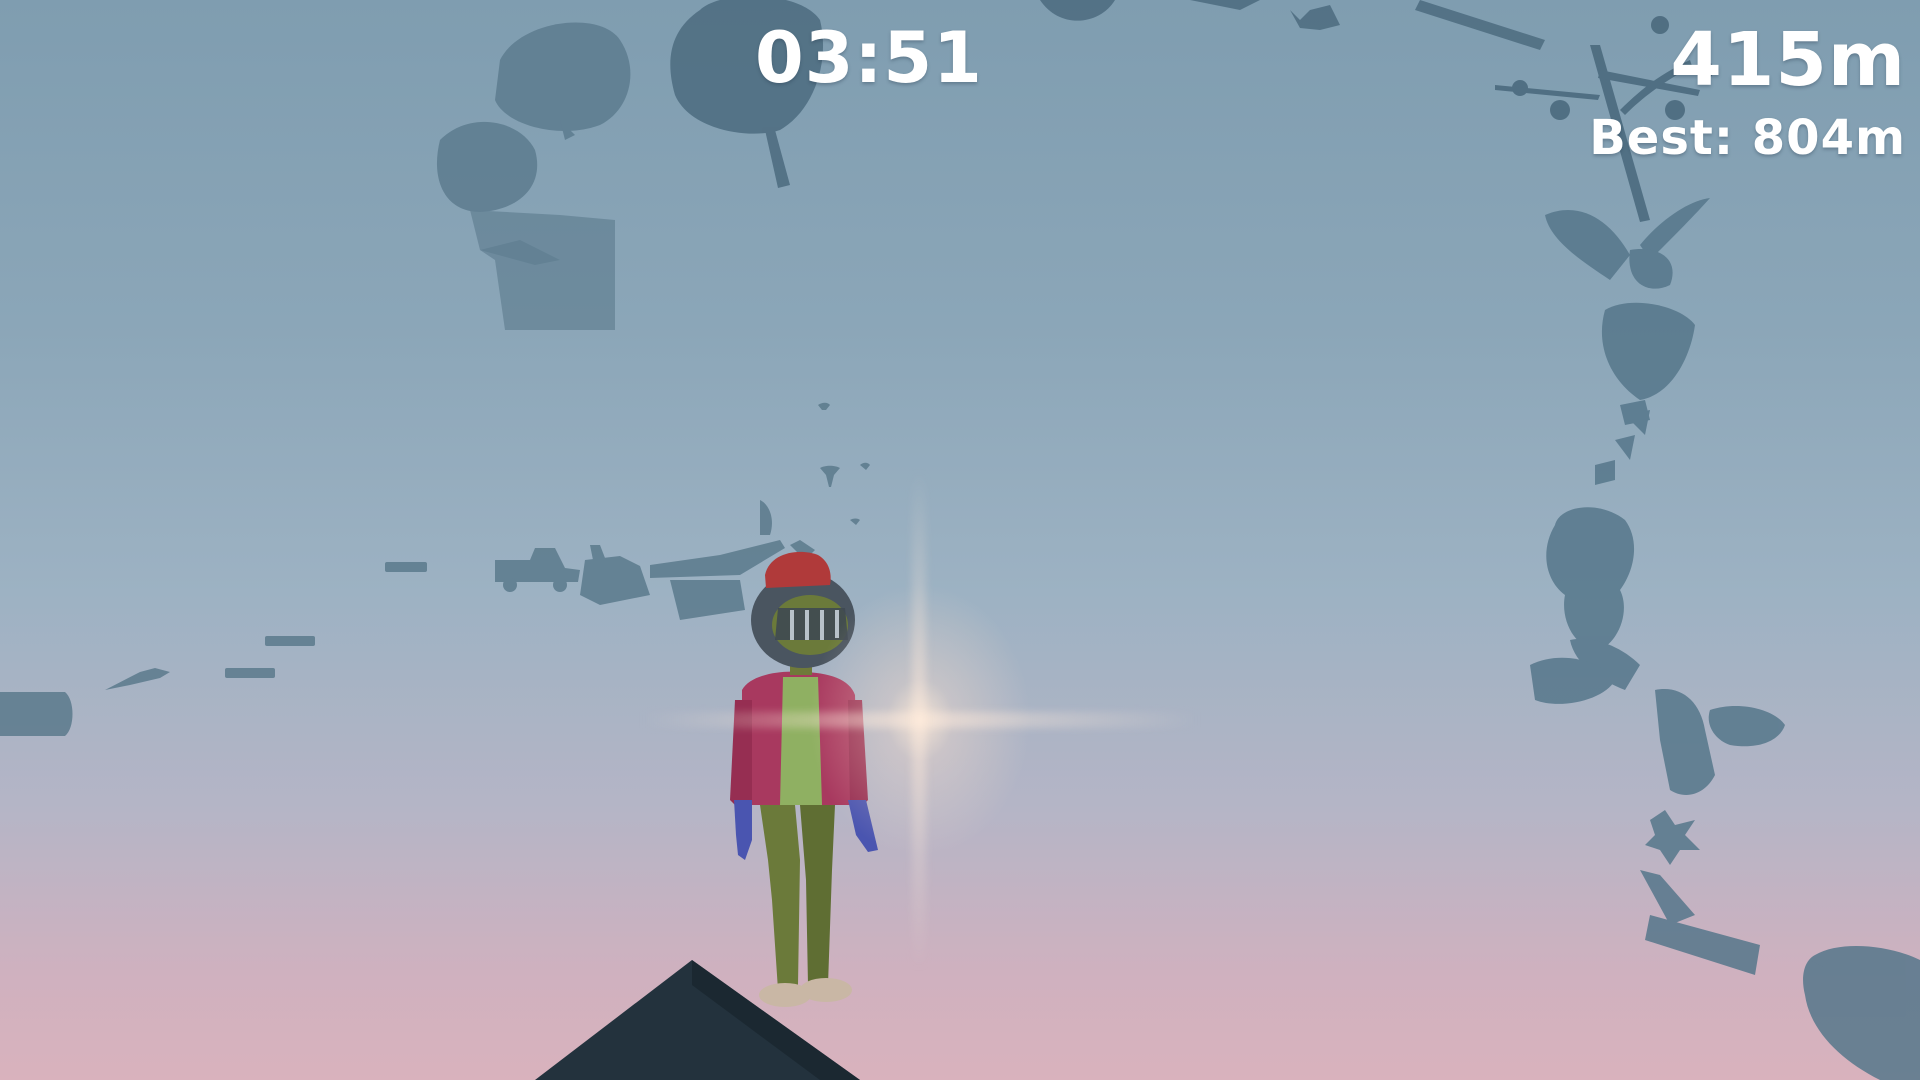  What do you see at coordinates (1788, 60) in the screenshot?
I see `current-height-display: 415m` at bounding box center [1788, 60].